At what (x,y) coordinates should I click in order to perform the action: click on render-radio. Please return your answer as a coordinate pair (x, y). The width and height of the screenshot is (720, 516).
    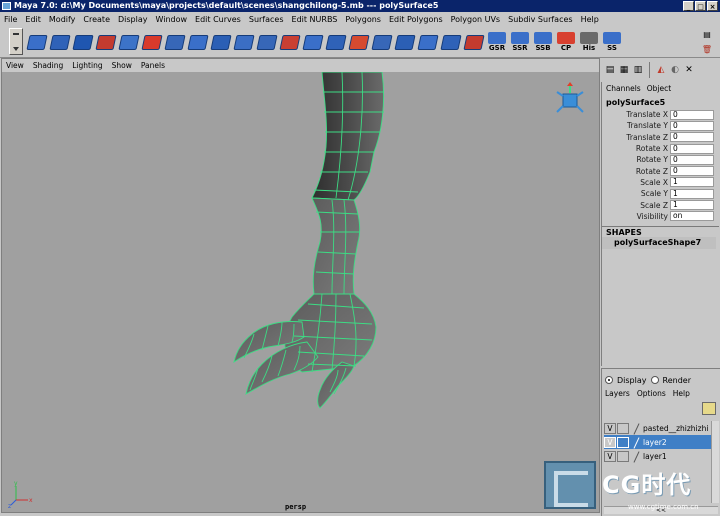
    Looking at the image, I should click on (654, 380).